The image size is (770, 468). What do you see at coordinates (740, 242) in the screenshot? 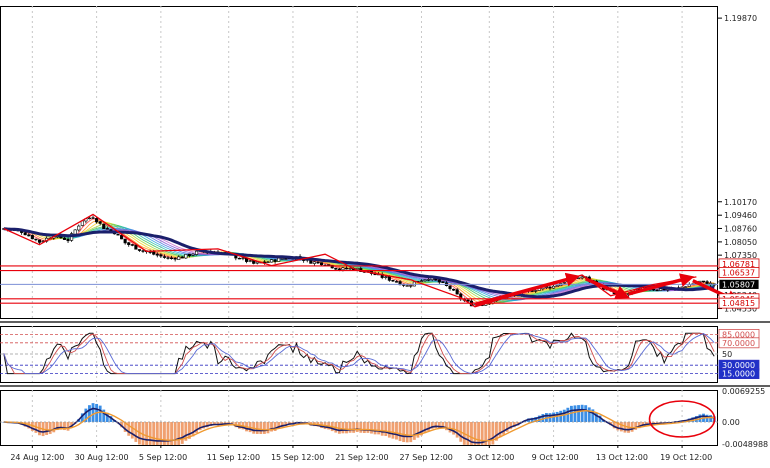
I see `price-tick-label: 1.08050` at bounding box center [740, 242].